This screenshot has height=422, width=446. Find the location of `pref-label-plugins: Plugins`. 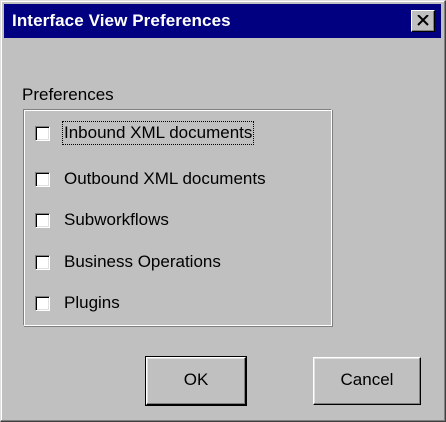

pref-label-plugins: Plugins is located at coordinates (92, 302).